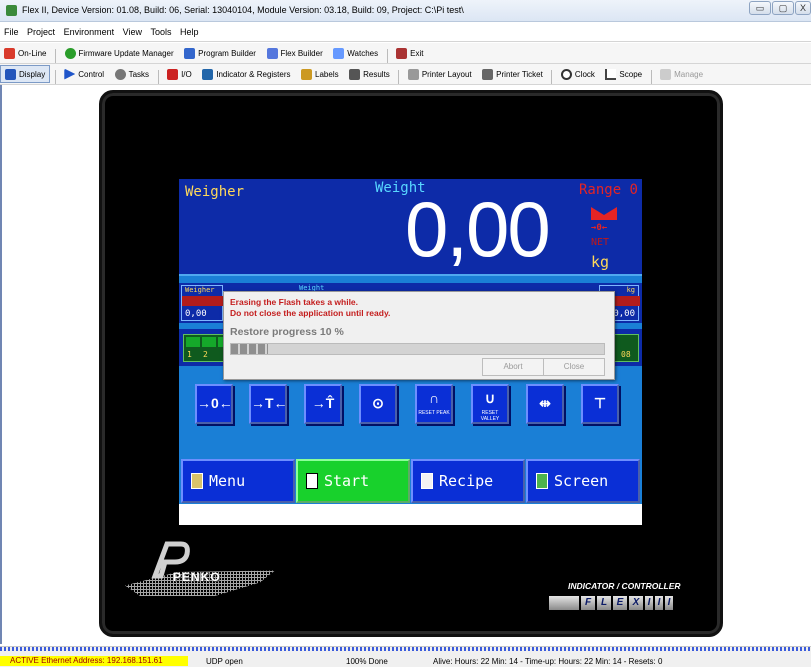 This screenshot has width=811, height=667. I want to click on control-button: Control, so click(84, 74).